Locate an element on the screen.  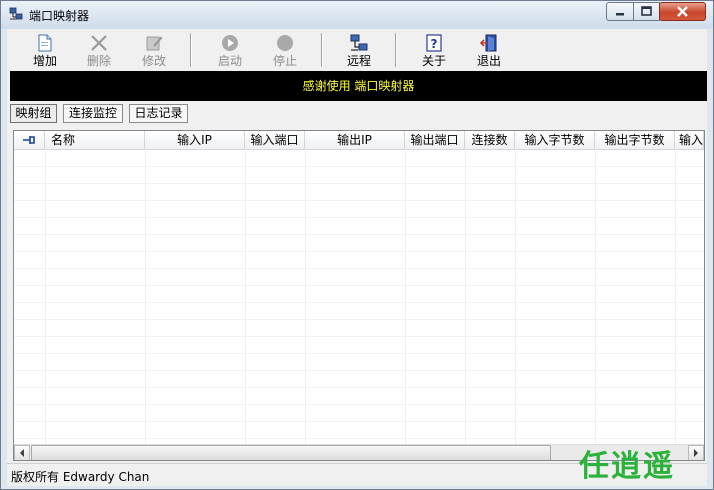
toolbar: 增加 删除 修改 启动 停止 远程 ? 关于 退出 is located at coordinates (357, 50).